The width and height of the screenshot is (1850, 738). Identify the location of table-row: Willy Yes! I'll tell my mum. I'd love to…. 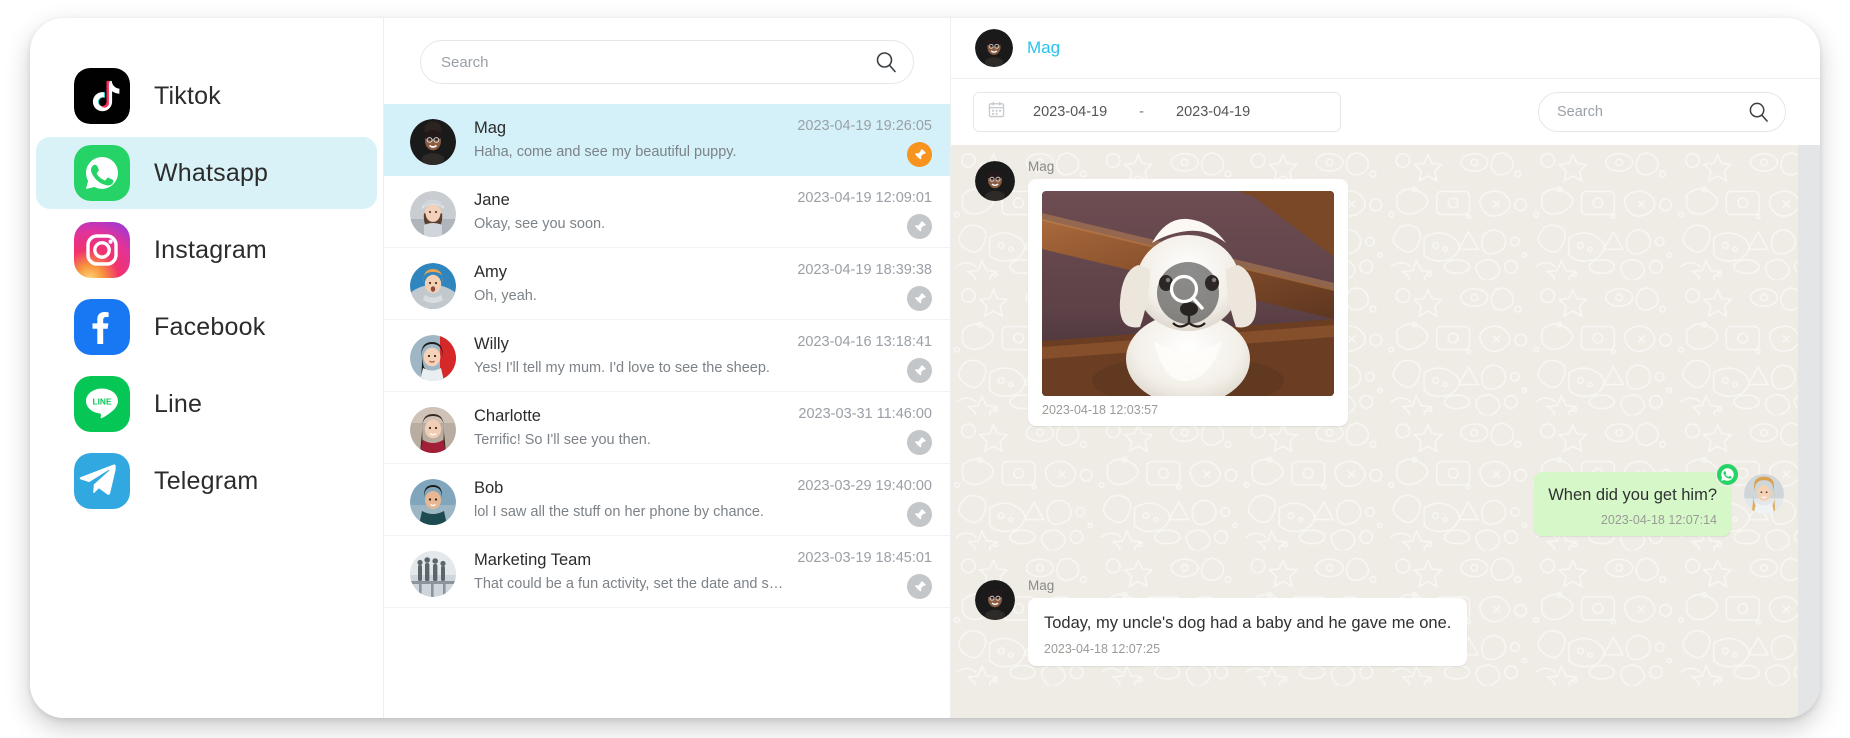
(667, 356).